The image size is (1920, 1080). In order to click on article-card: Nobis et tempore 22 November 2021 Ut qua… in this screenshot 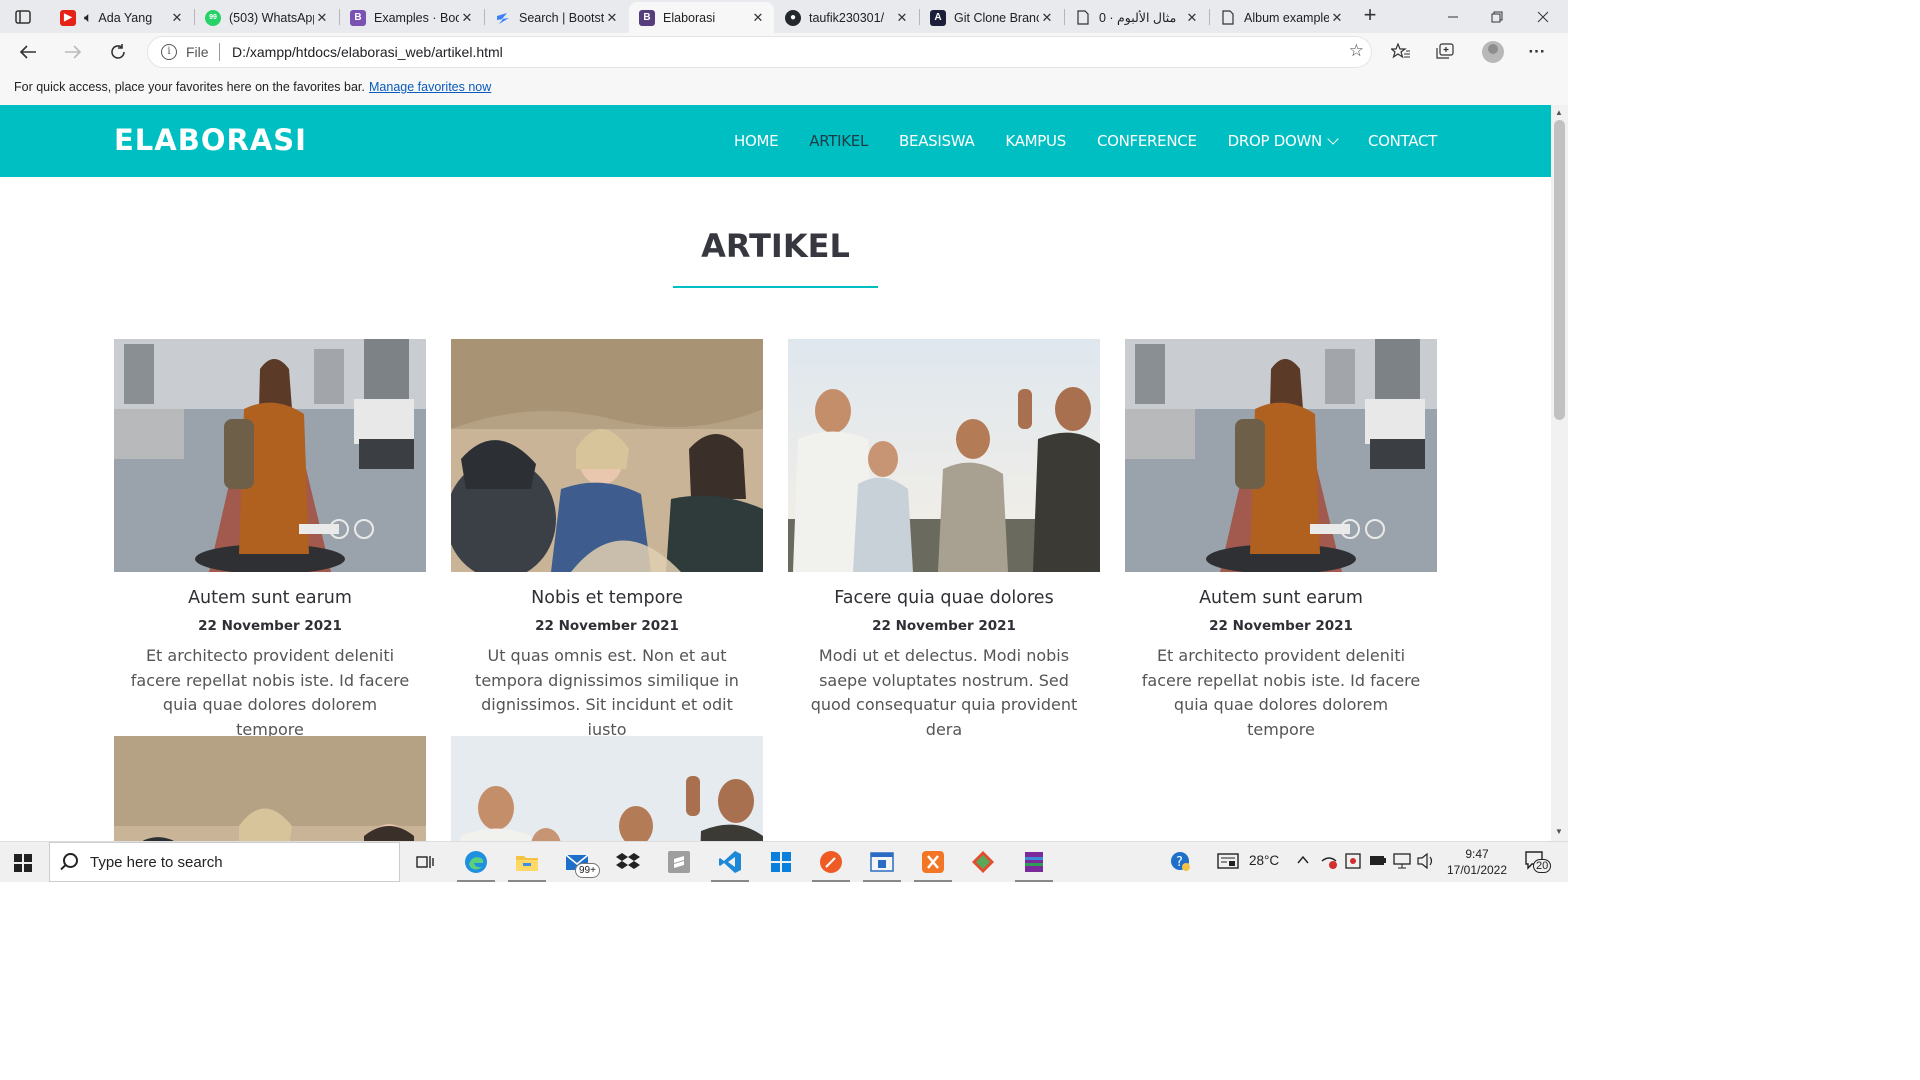, I will do `click(607, 540)`.